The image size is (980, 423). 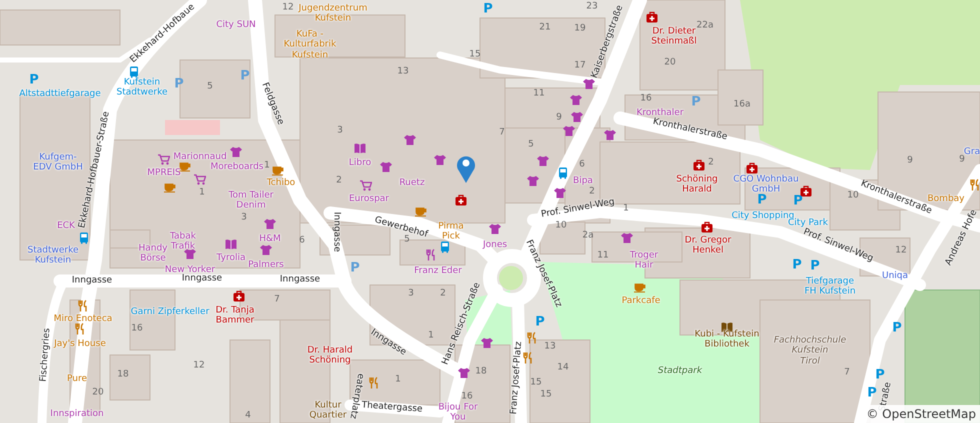 I want to click on house-number: 22a, so click(x=705, y=26).